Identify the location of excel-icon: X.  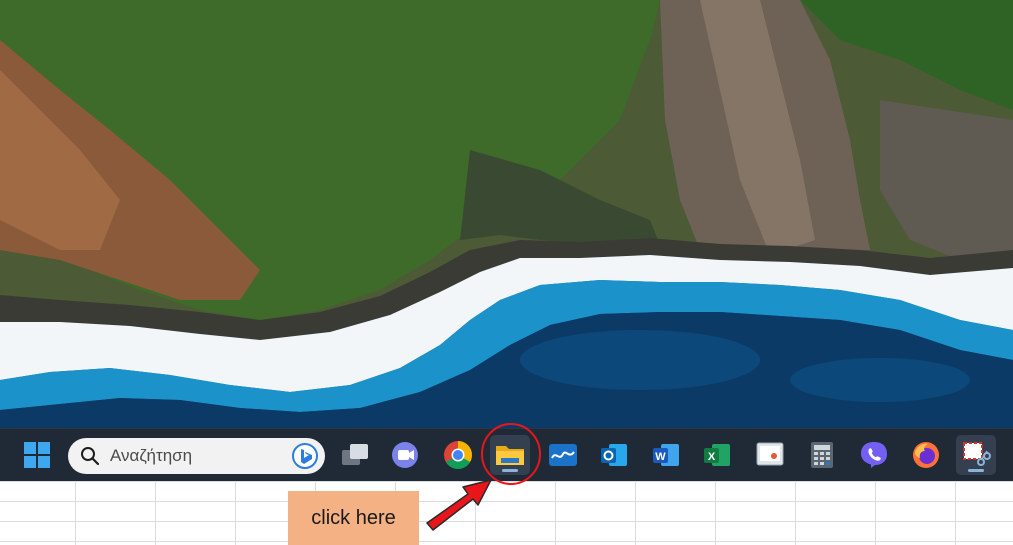
(717, 455).